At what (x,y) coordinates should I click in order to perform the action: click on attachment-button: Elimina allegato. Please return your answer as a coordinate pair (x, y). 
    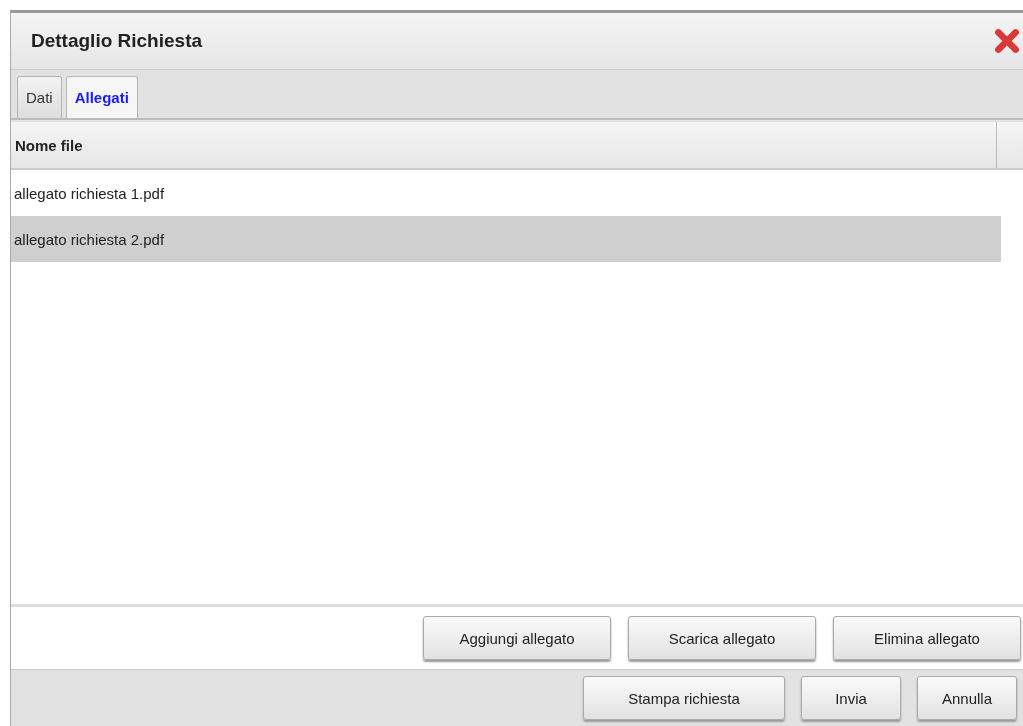
    Looking at the image, I should click on (927, 638).